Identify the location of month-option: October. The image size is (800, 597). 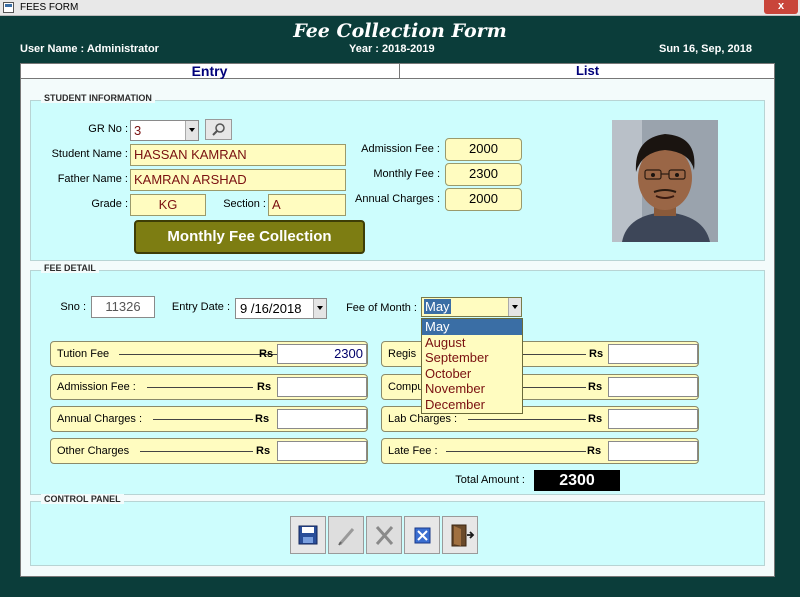
(472, 374).